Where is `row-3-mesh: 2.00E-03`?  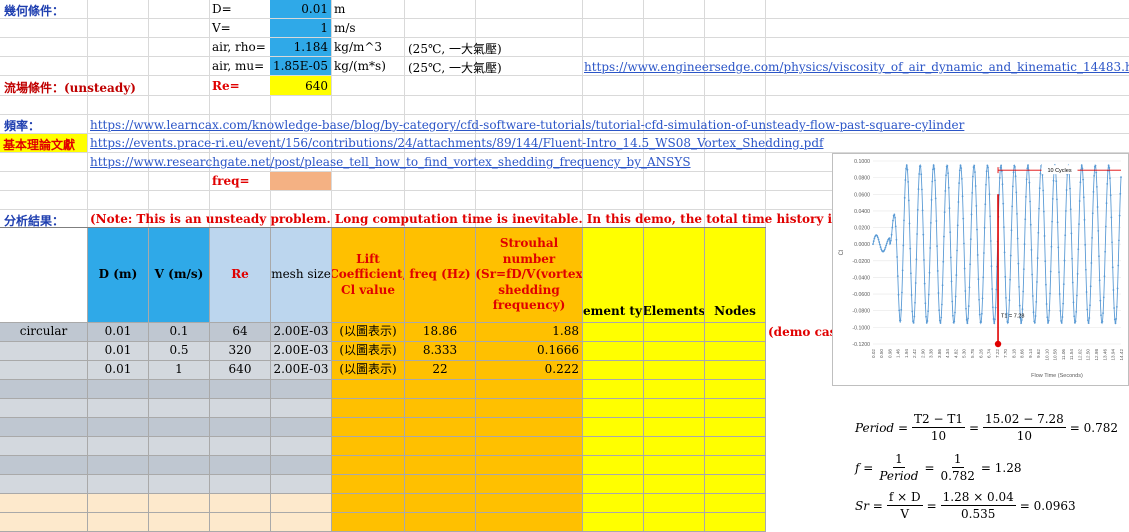 row-3-mesh: 2.00E-03 is located at coordinates (301, 370).